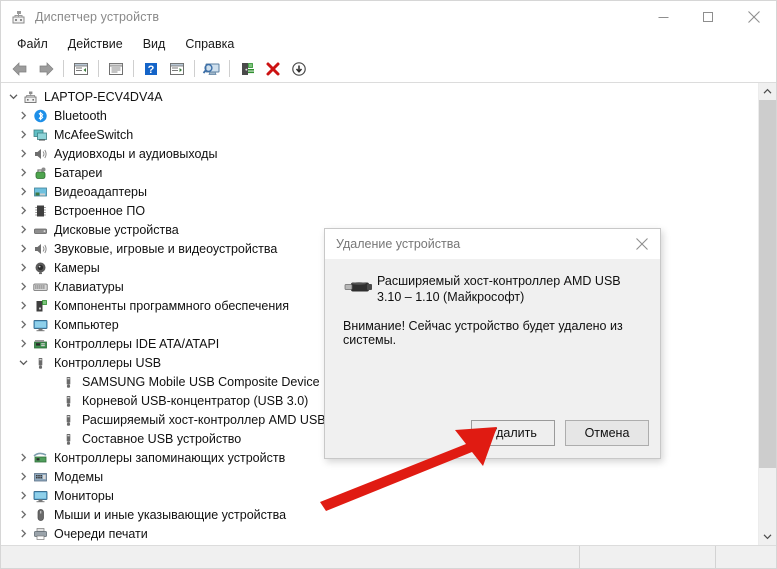 This screenshot has width=777, height=569. I want to click on help-icon: ?, so click(151, 69).